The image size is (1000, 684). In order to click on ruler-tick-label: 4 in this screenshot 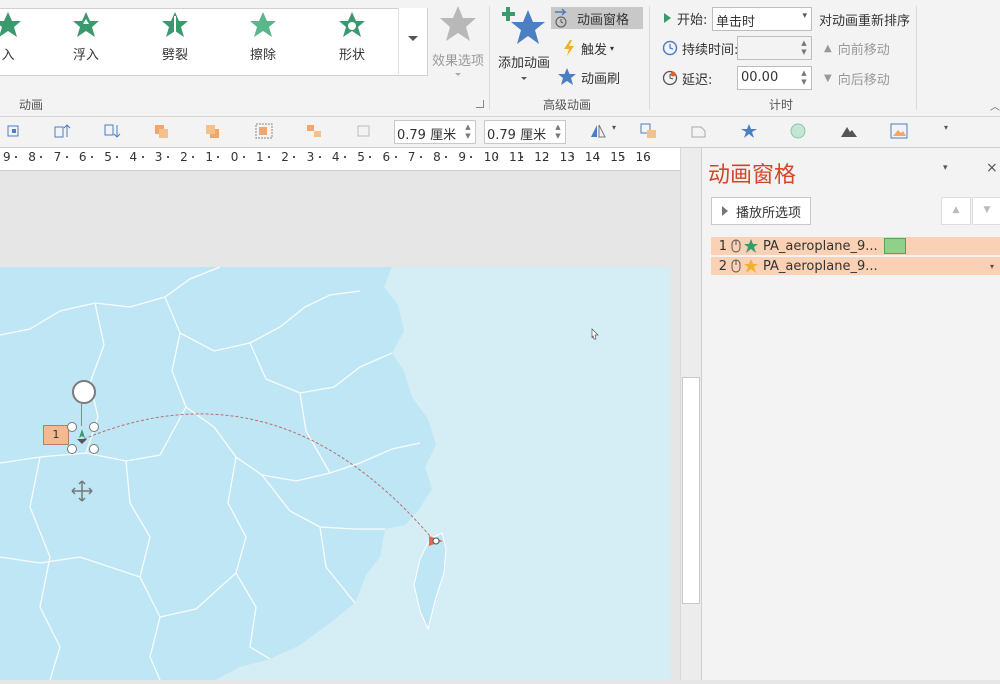, I will do `click(335, 157)`.